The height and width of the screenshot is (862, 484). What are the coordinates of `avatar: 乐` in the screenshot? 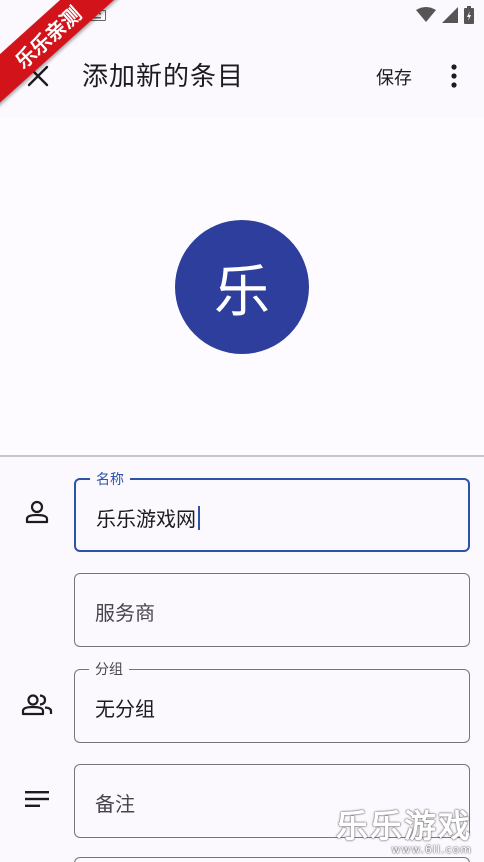 It's located at (242, 287).